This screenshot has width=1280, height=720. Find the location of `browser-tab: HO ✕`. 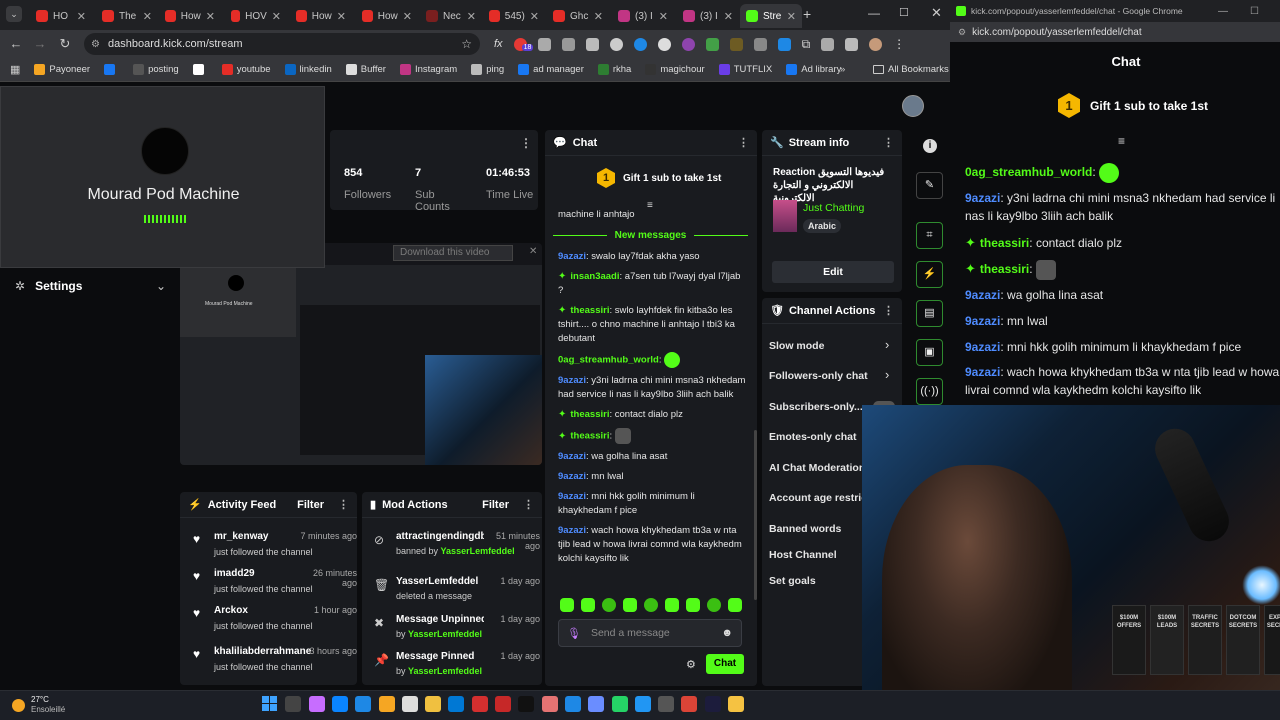

browser-tab: HO ✕ is located at coordinates (61, 16).